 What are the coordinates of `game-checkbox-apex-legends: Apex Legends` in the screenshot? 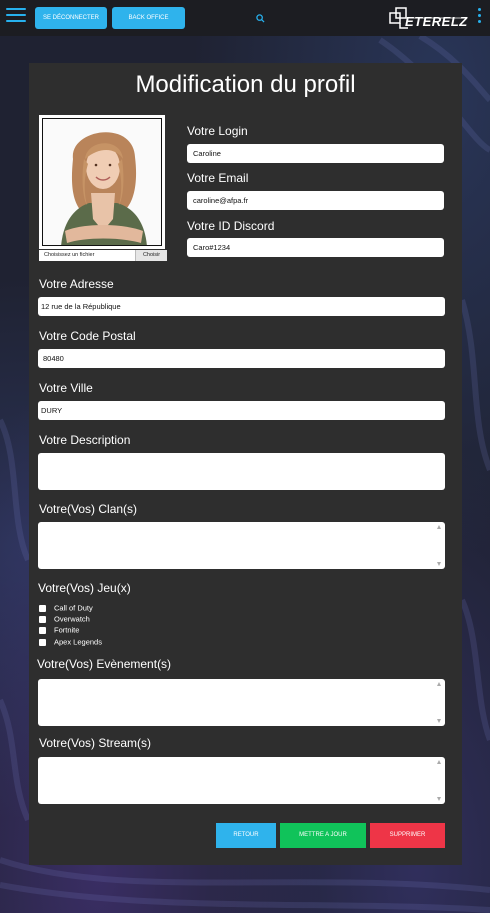 It's located at (70, 642).